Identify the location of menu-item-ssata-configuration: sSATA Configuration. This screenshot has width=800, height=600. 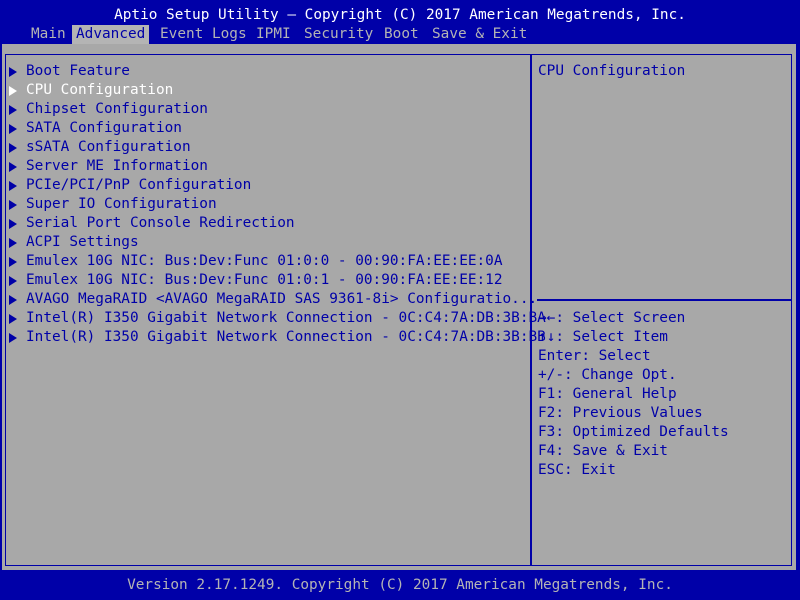
(276, 147).